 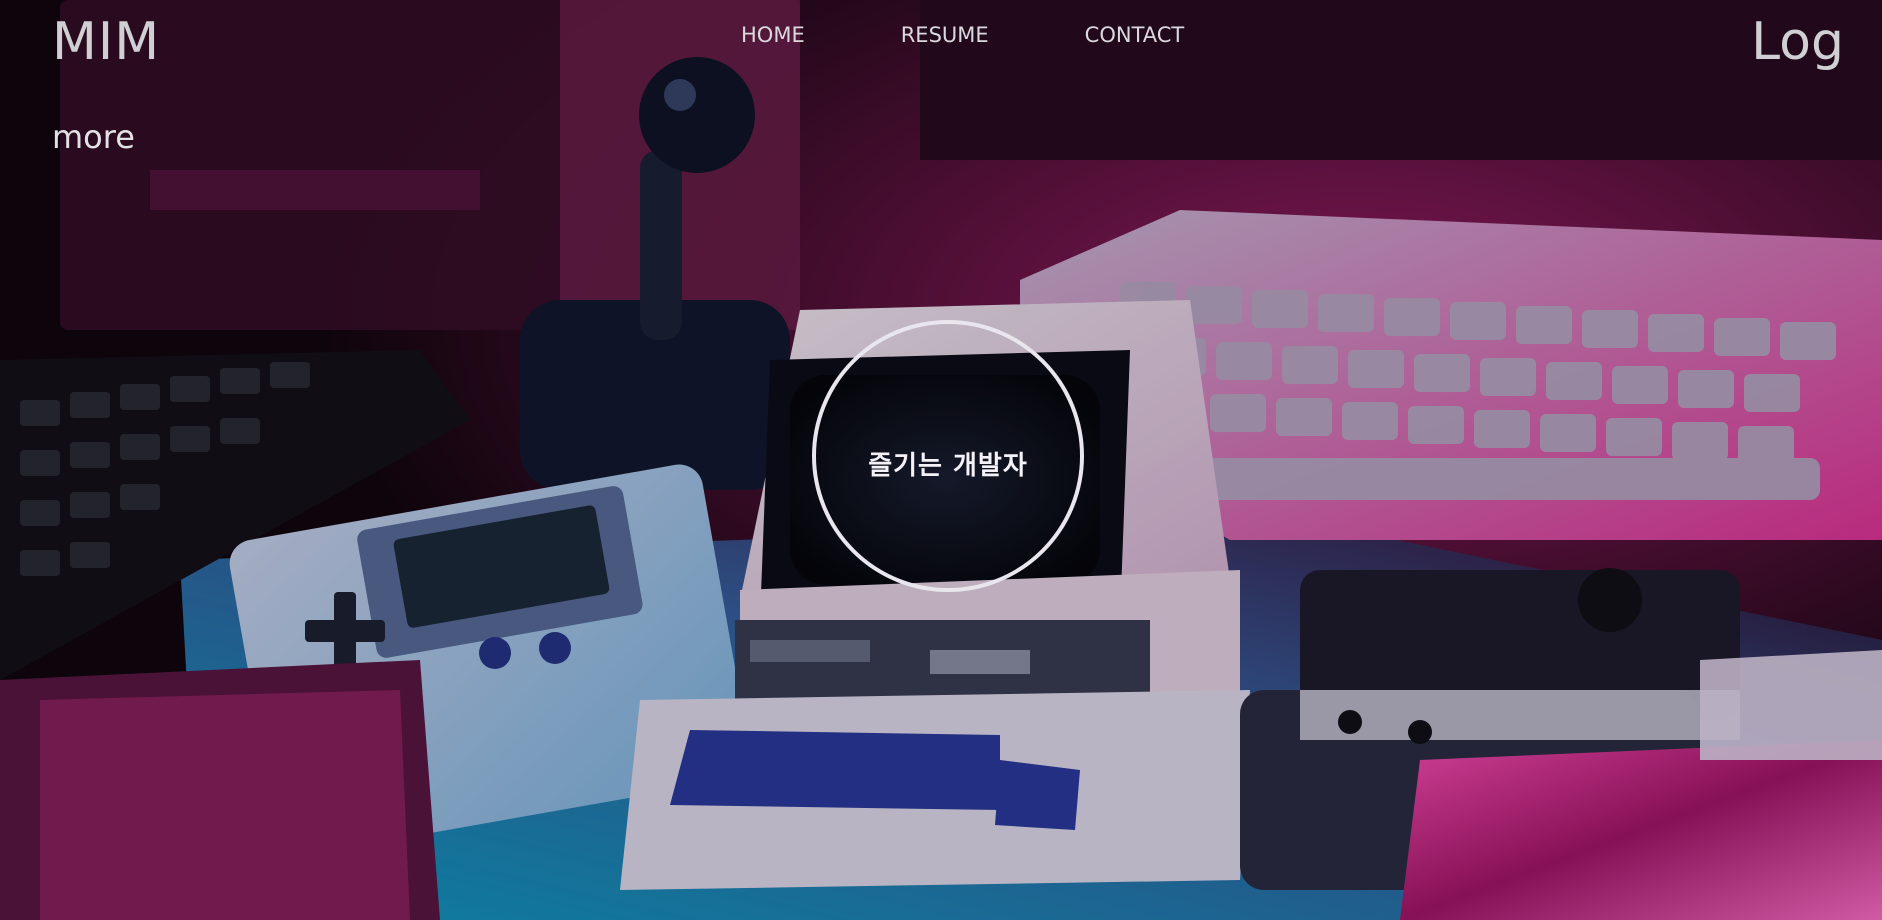 I want to click on brand-logo: MIM, so click(x=106, y=42).